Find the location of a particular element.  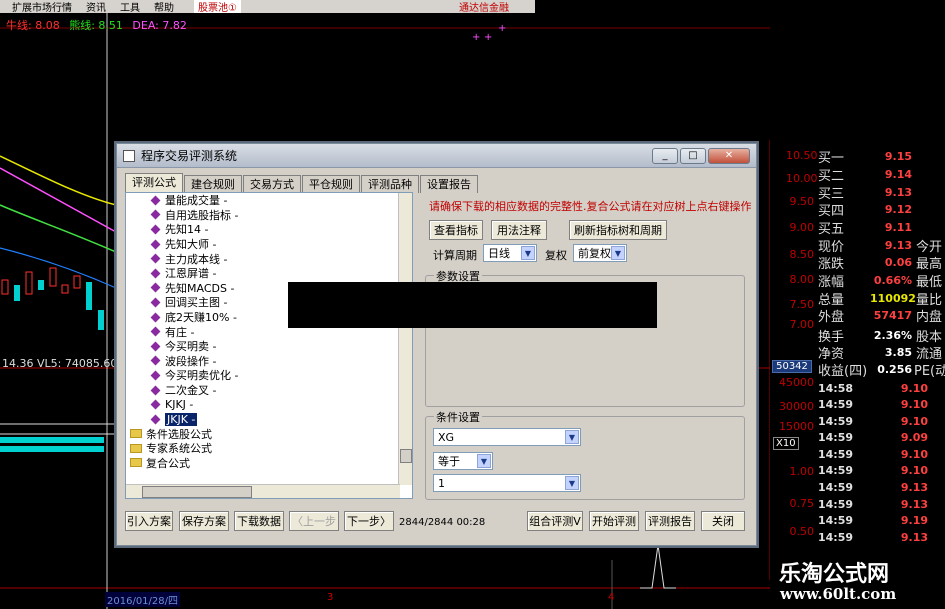

tab-report-settings: 设置报告 is located at coordinates (449, 184).